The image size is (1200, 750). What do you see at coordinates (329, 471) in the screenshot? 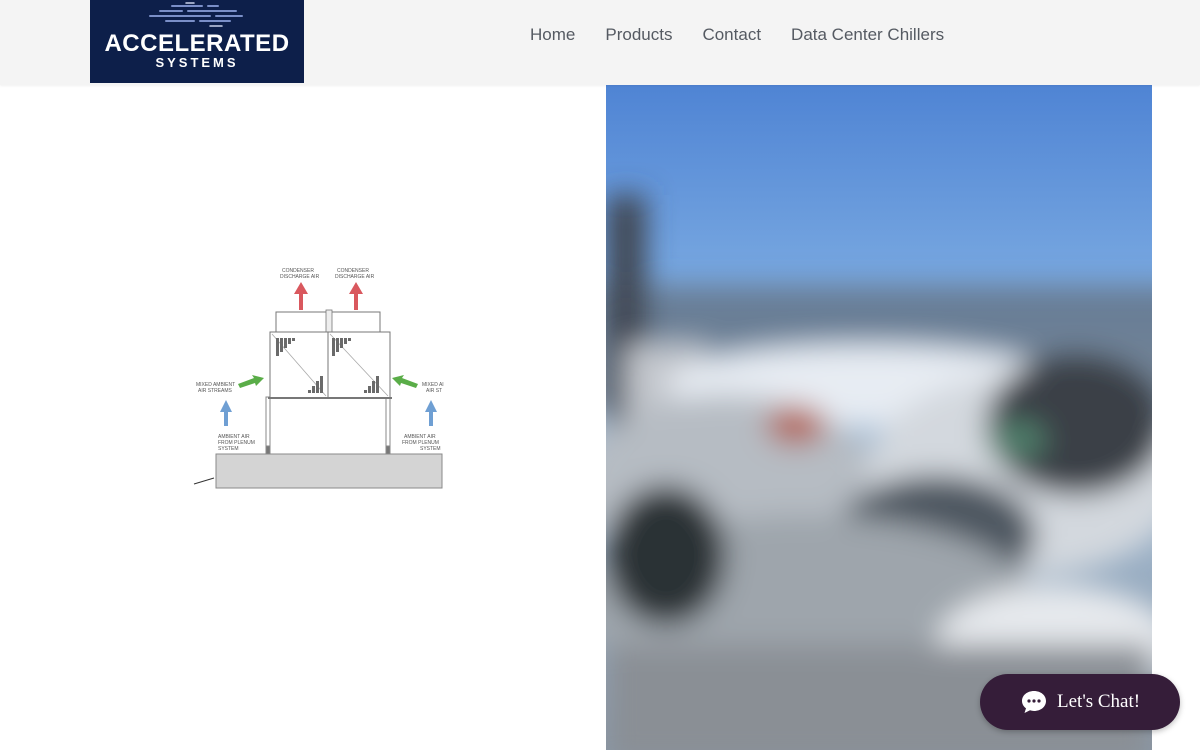
I see `ground-slab` at bounding box center [329, 471].